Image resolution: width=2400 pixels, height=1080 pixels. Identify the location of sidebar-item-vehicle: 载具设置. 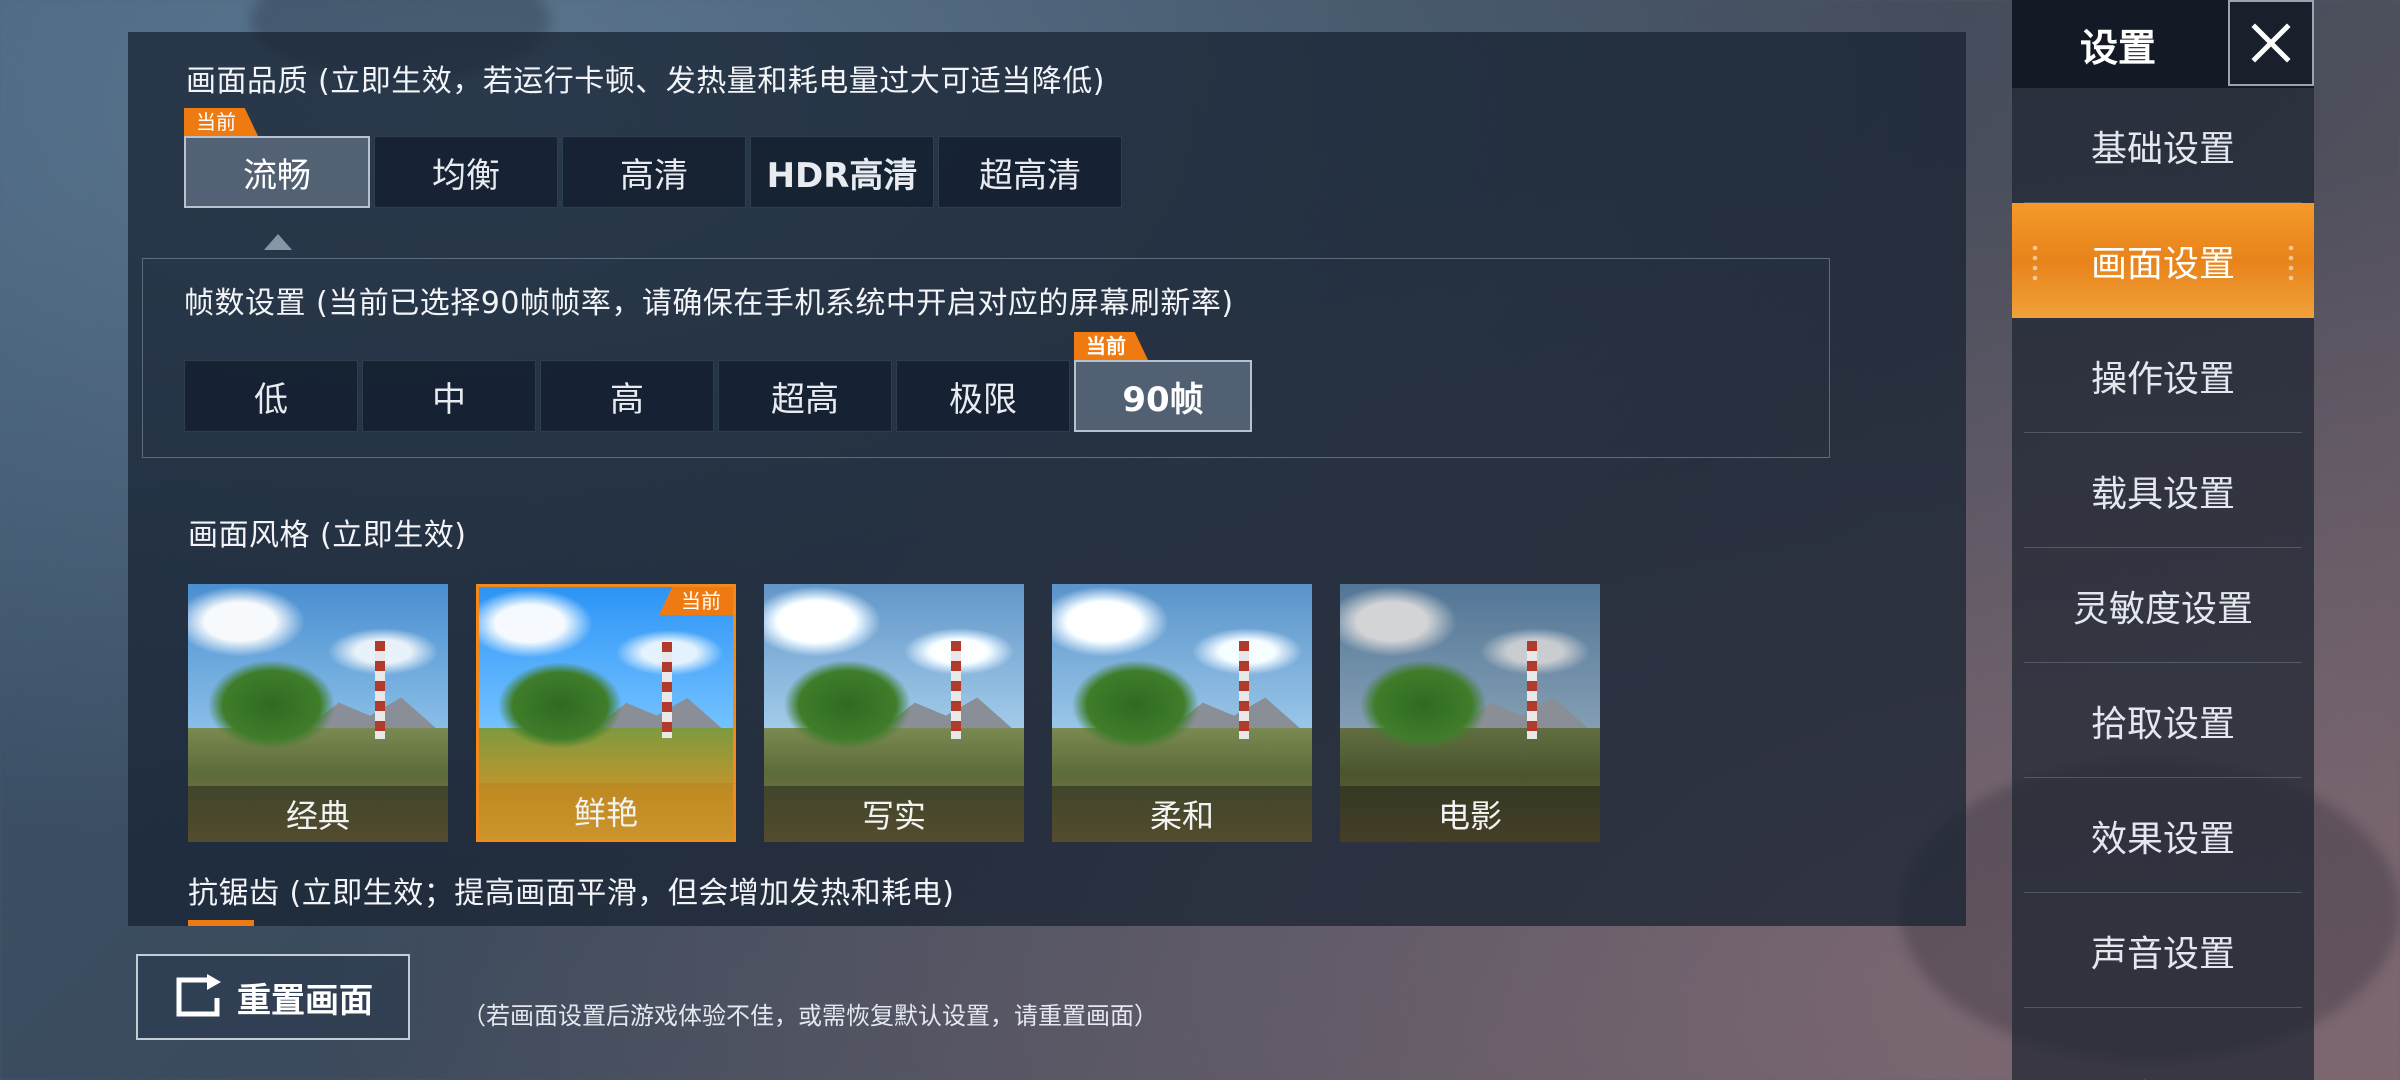
(2163, 490).